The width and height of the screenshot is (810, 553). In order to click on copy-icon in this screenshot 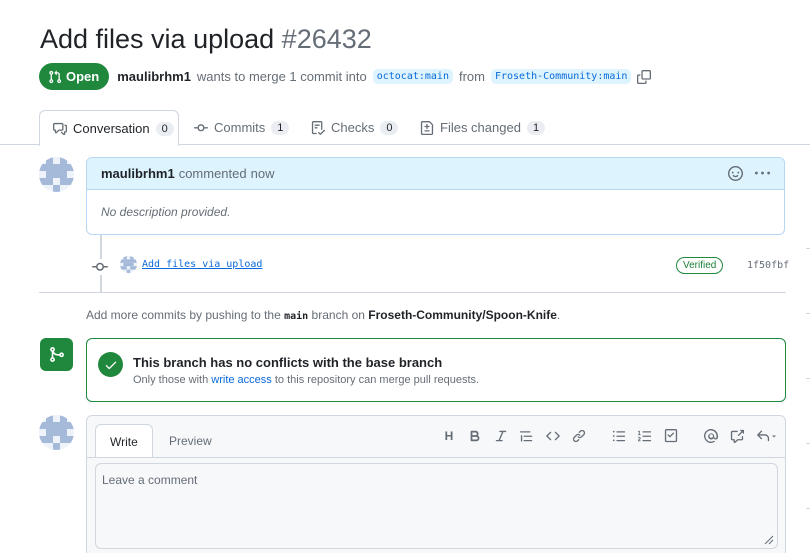, I will do `click(644, 76)`.